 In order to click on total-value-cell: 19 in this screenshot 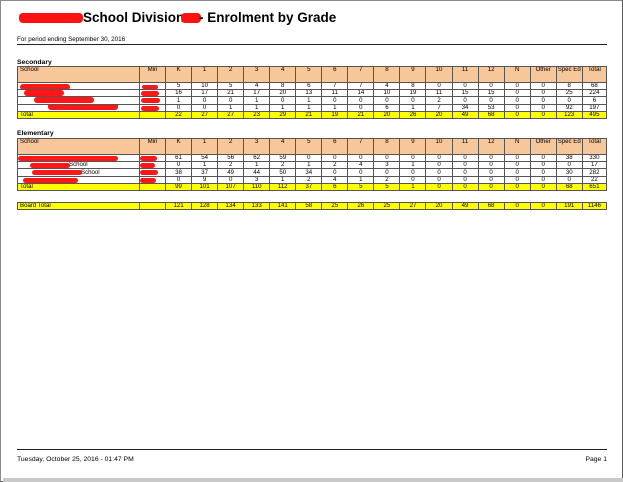, I will do `click(335, 114)`.